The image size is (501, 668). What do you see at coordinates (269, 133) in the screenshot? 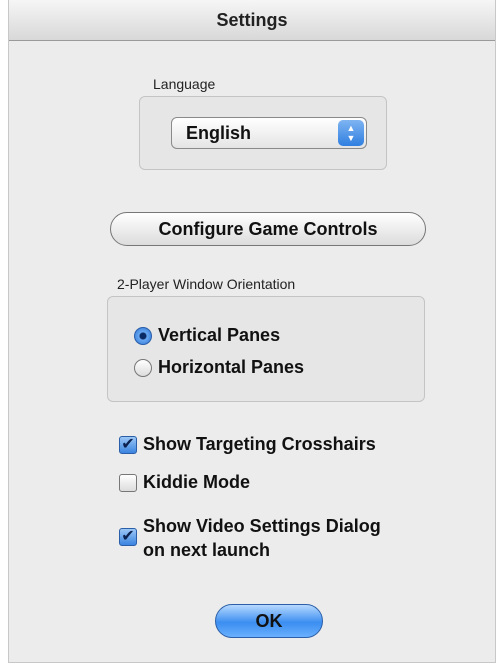
I see `language-popup: English ▲ ▼` at bounding box center [269, 133].